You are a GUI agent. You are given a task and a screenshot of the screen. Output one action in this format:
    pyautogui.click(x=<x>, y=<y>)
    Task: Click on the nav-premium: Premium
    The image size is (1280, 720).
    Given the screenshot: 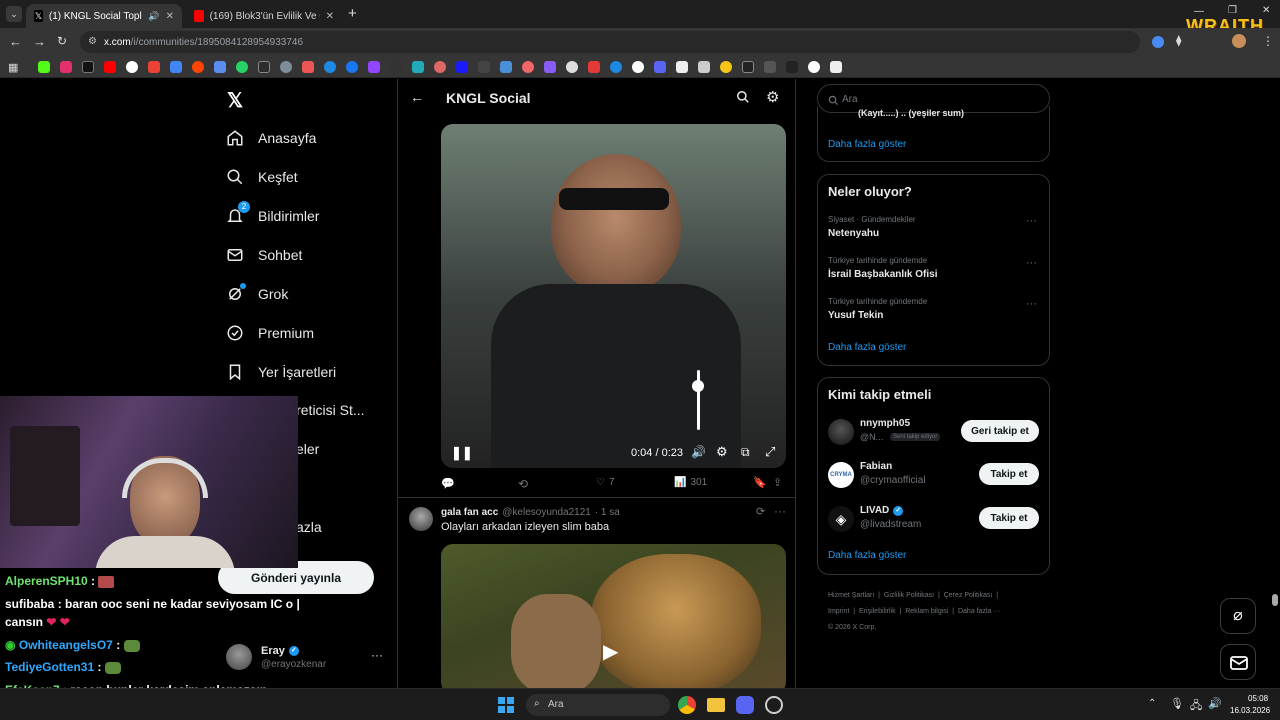 What is the action you would take?
    pyautogui.click(x=270, y=333)
    